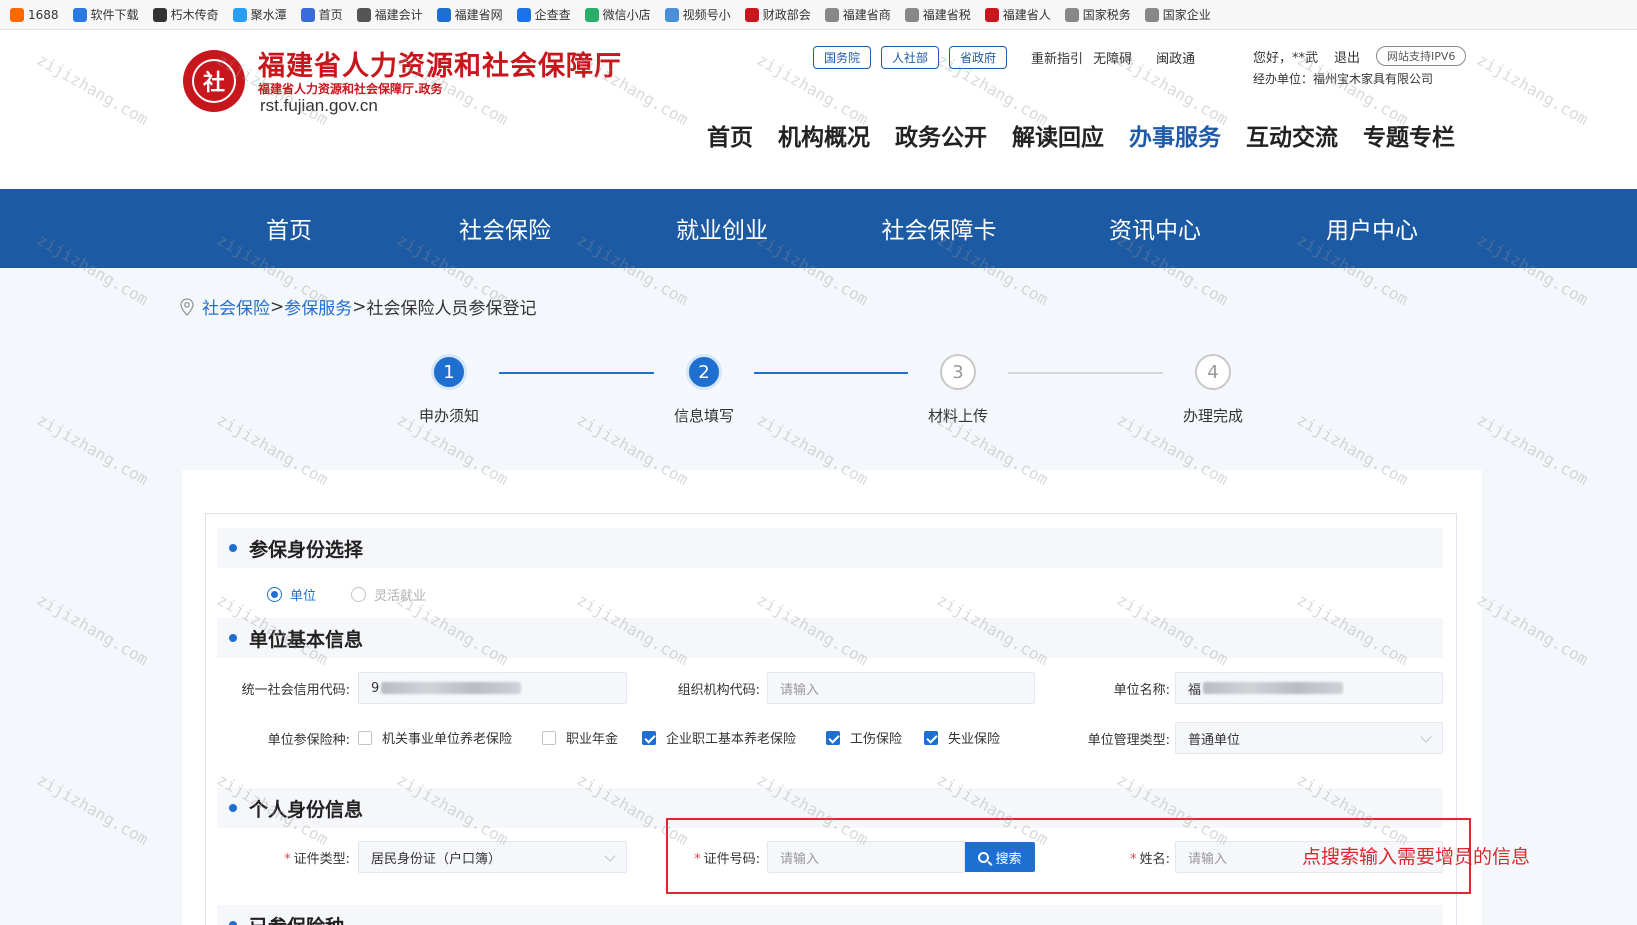 The height and width of the screenshot is (925, 1637). Describe the element at coordinates (1057, 57) in the screenshot. I see `link-reguide: 重新指引` at that location.